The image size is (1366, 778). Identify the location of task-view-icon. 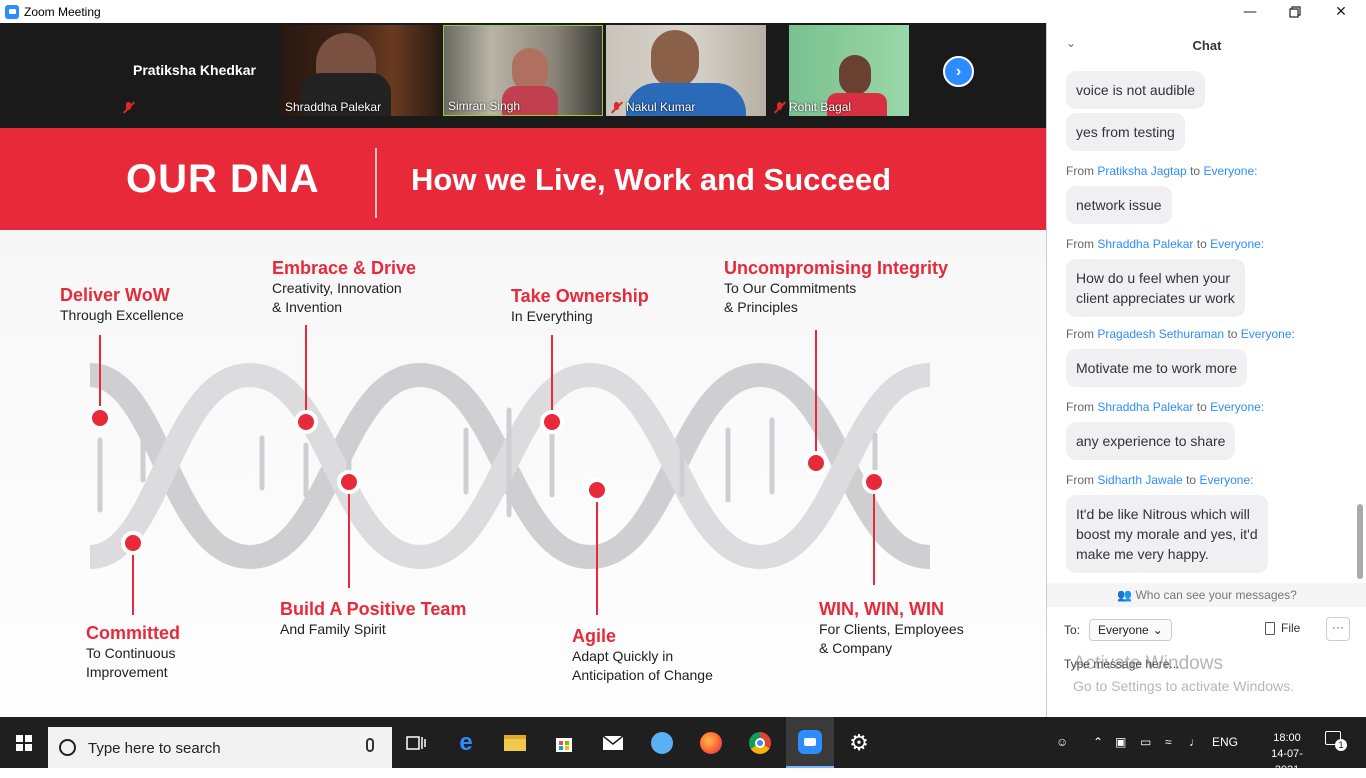
(416, 742).